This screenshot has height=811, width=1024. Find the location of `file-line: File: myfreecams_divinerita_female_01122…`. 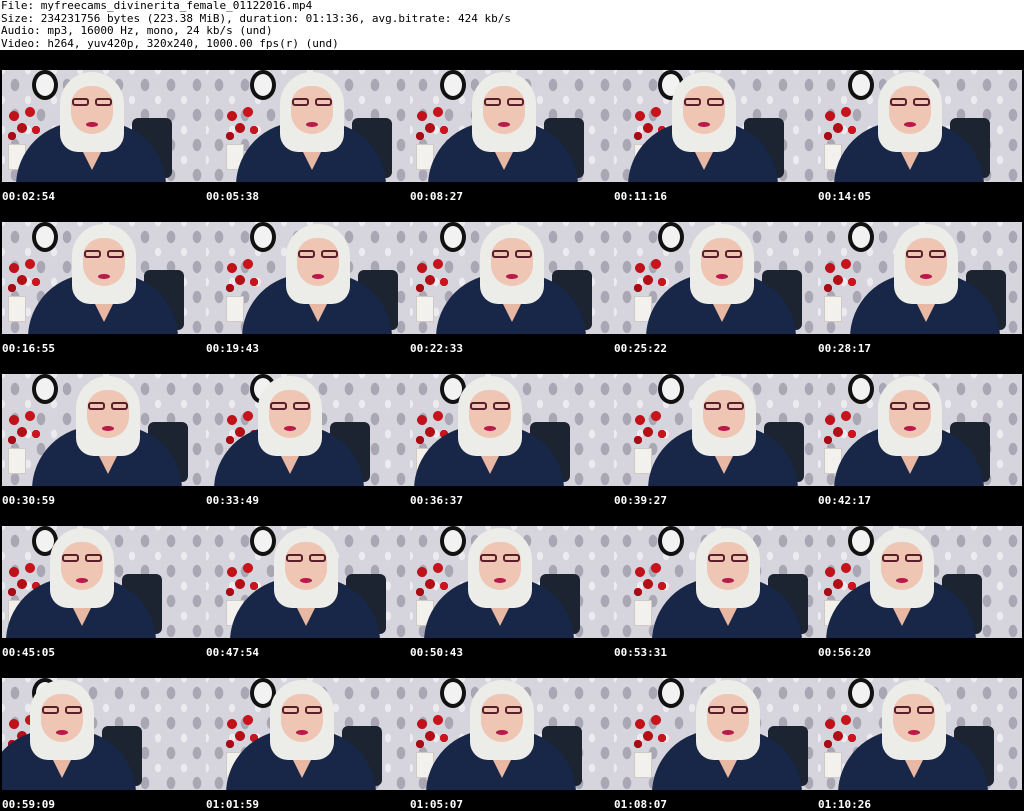

file-line: File: myfreecams_divinerita_female_01122… is located at coordinates (157, 6).